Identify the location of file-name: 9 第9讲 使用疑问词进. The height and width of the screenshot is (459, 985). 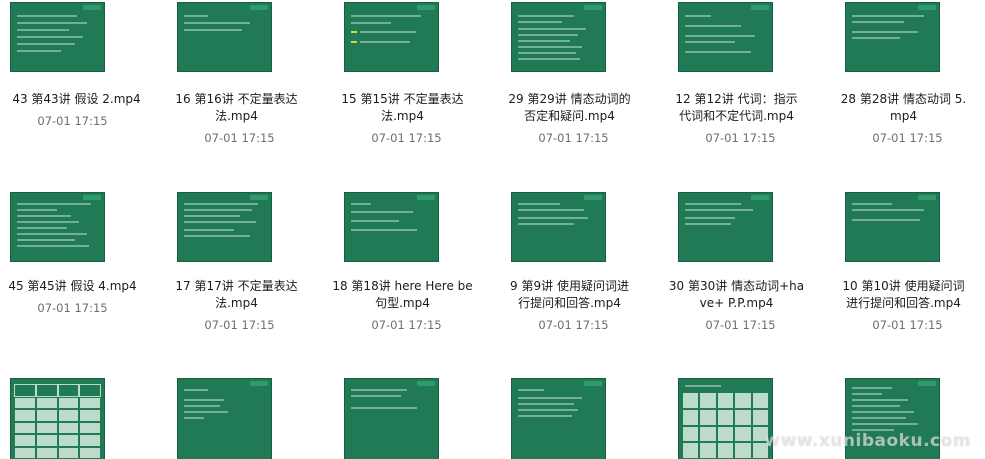
(569, 286).